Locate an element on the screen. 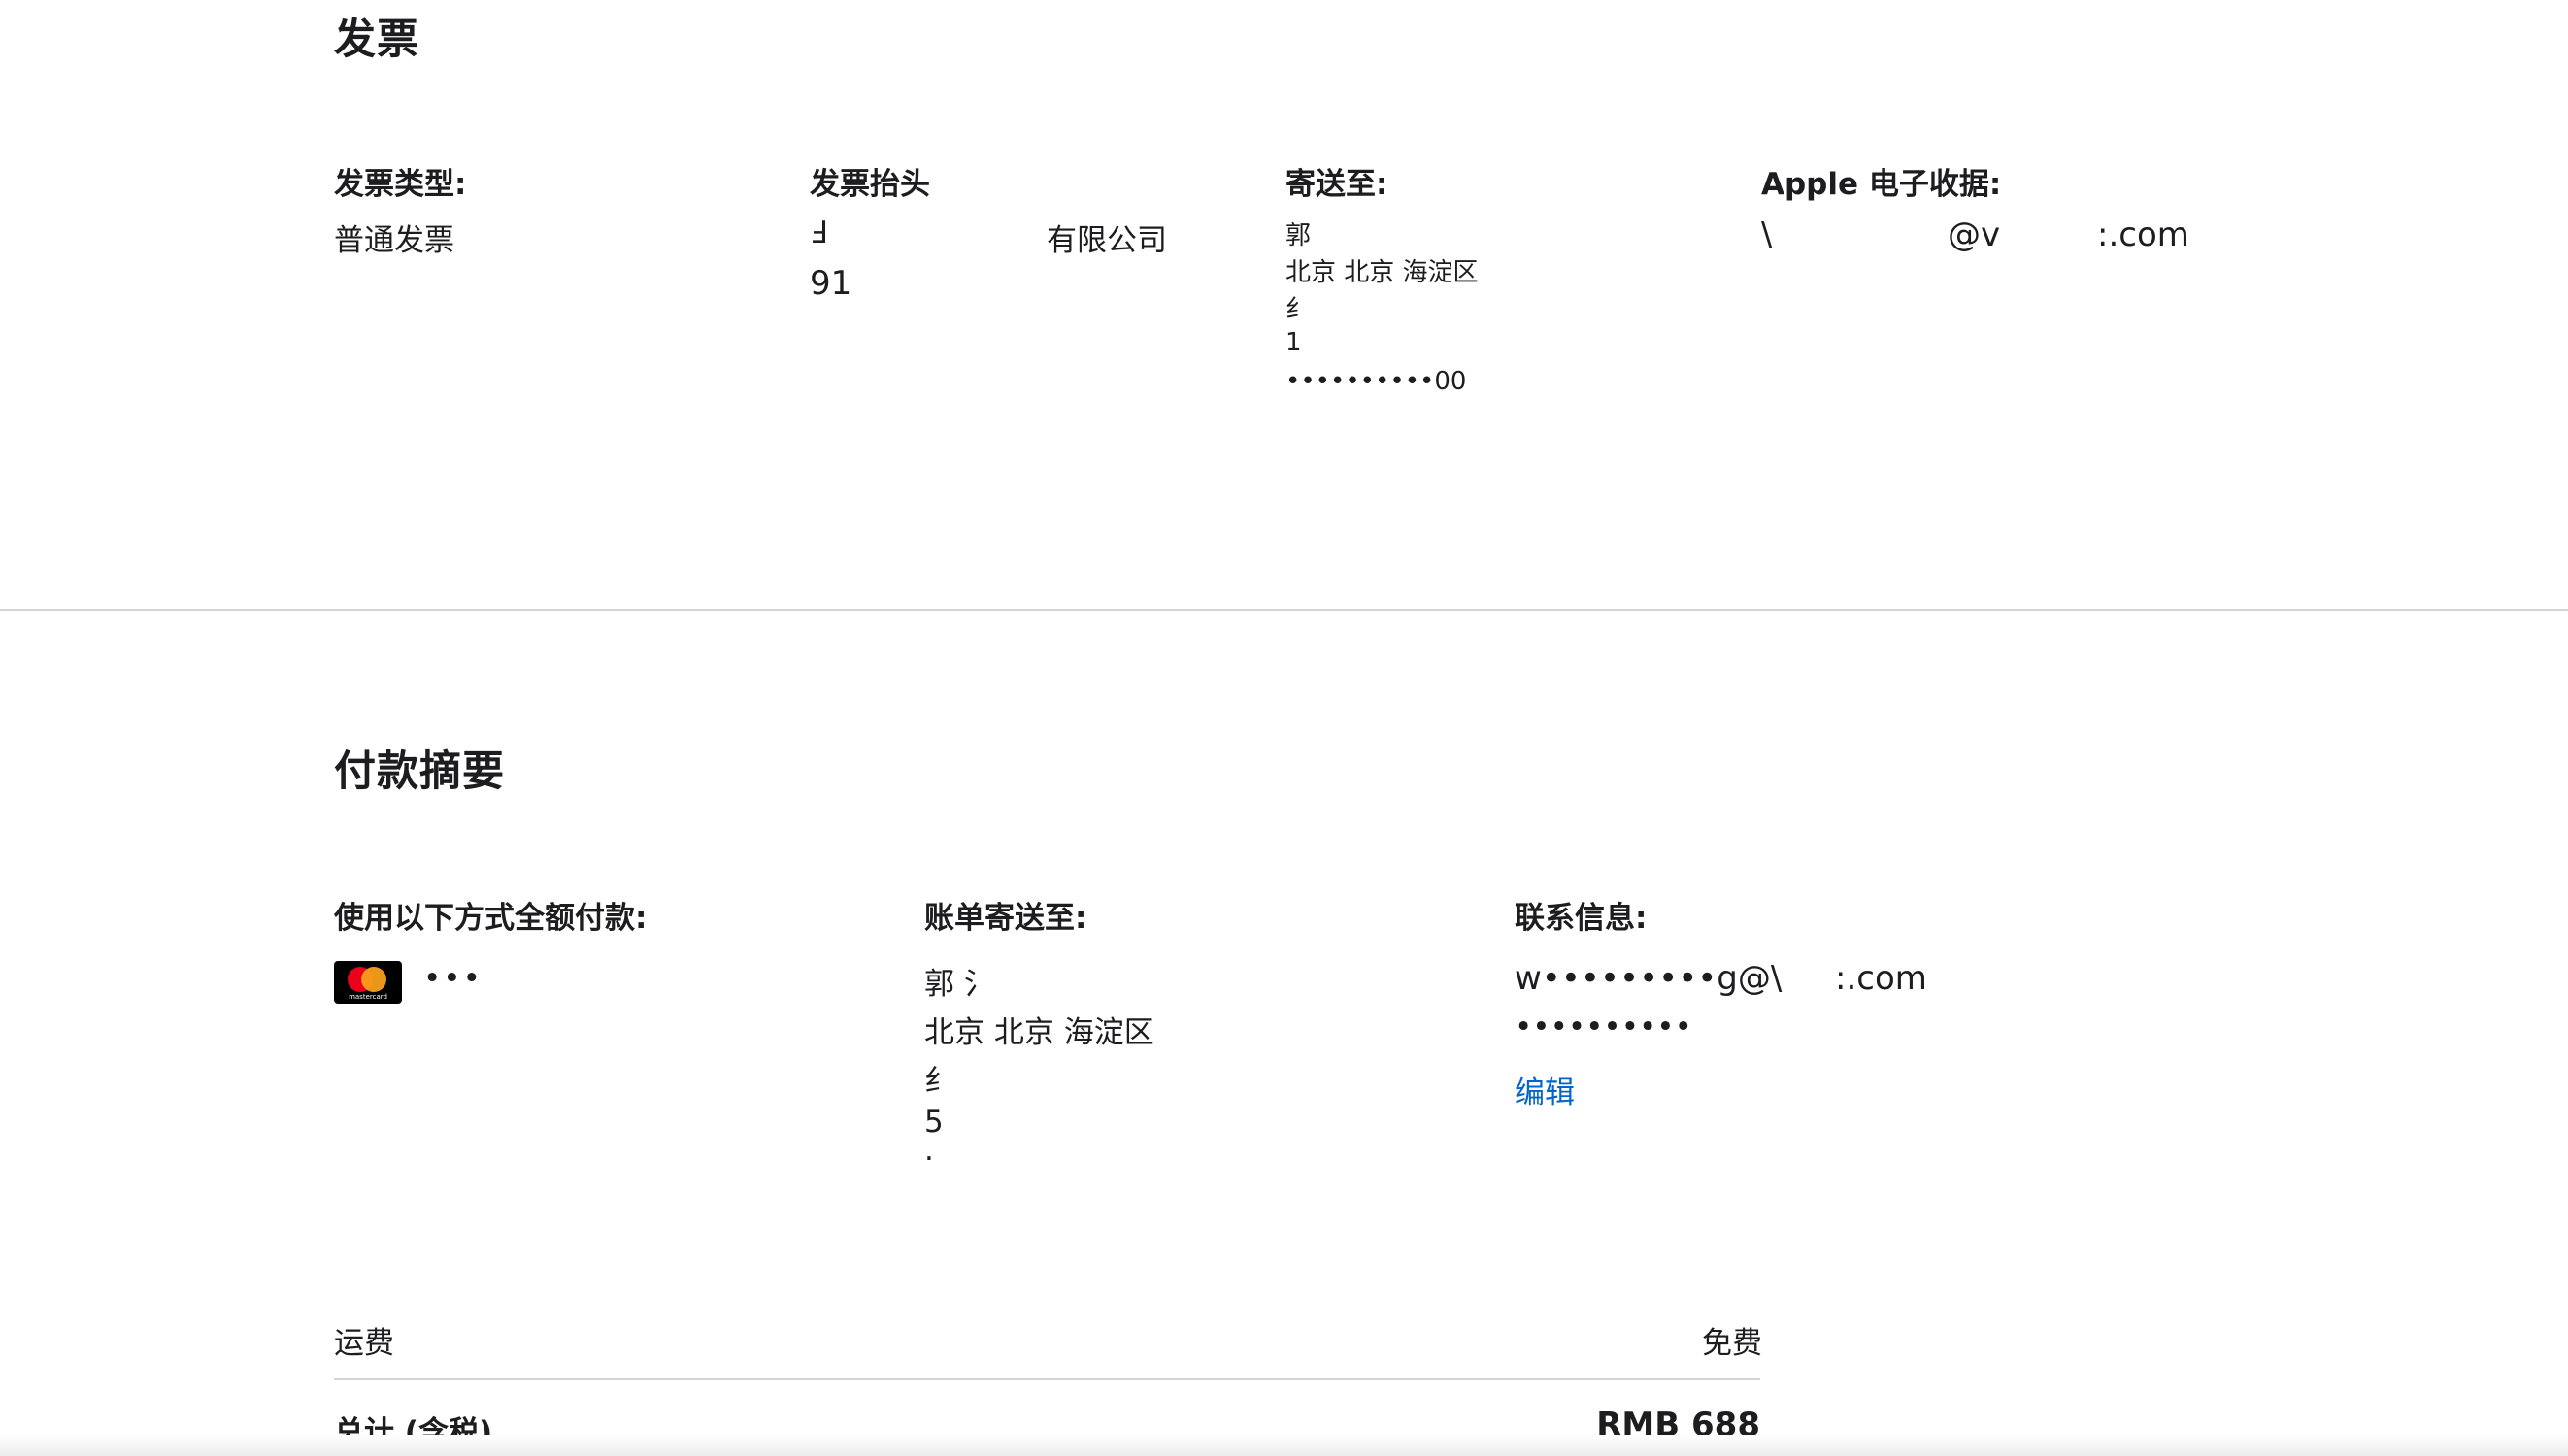 The image size is (2568, 1456). billing-line4: 5 is located at coordinates (934, 1122).